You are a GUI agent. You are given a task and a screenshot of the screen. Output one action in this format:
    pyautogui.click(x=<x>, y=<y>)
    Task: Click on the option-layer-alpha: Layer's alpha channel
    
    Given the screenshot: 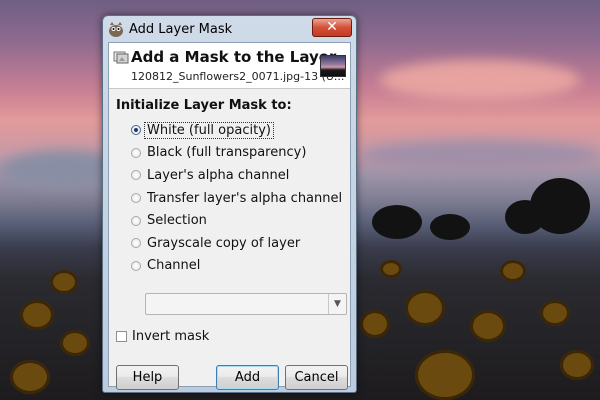 What is the action you would take?
    pyautogui.click(x=237, y=175)
    